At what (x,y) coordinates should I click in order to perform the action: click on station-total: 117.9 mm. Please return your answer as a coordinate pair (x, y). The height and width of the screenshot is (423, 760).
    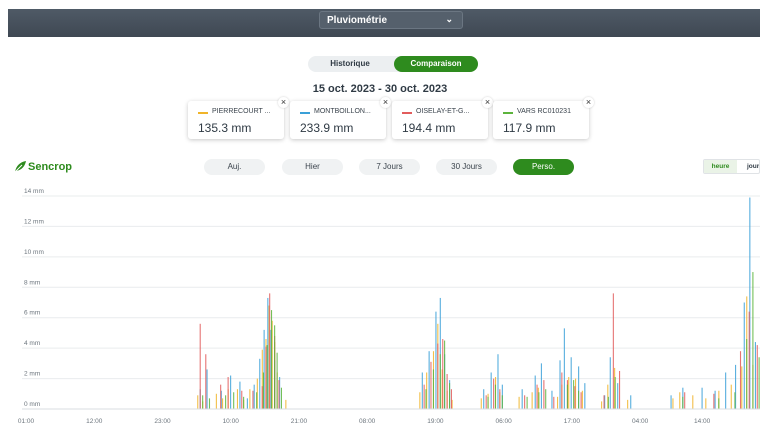
    Looking at the image, I should click on (529, 128).